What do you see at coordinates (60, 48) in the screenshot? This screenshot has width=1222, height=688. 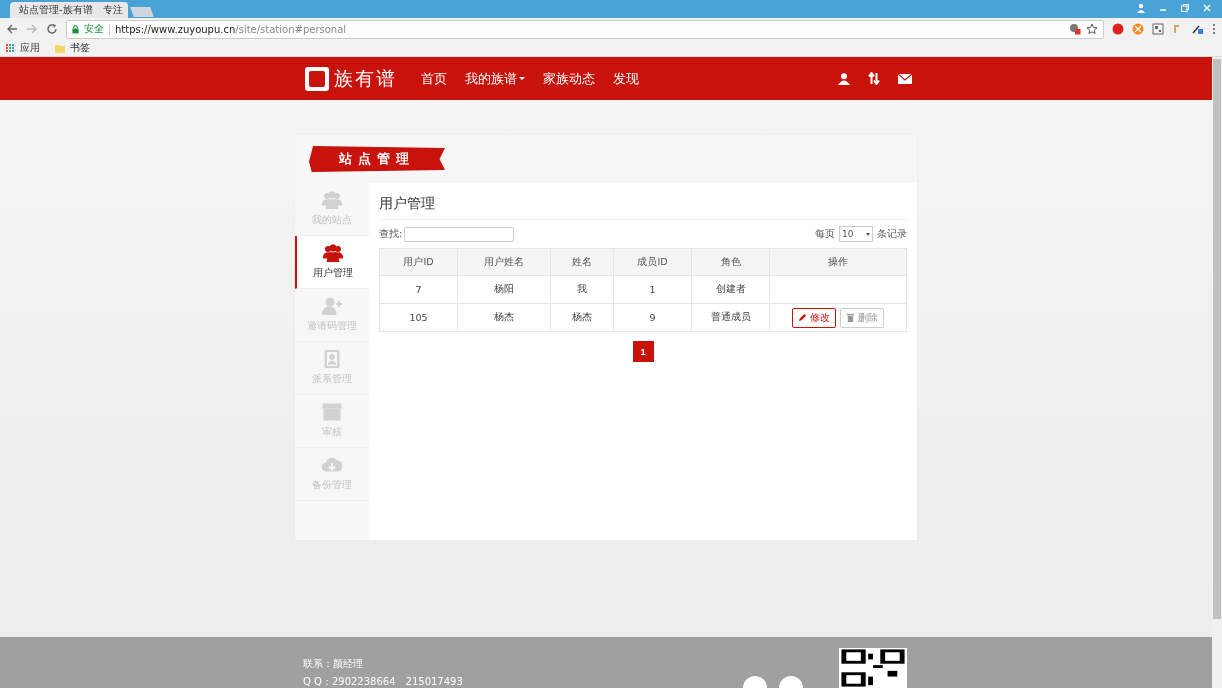 I see `folder-icon` at bounding box center [60, 48].